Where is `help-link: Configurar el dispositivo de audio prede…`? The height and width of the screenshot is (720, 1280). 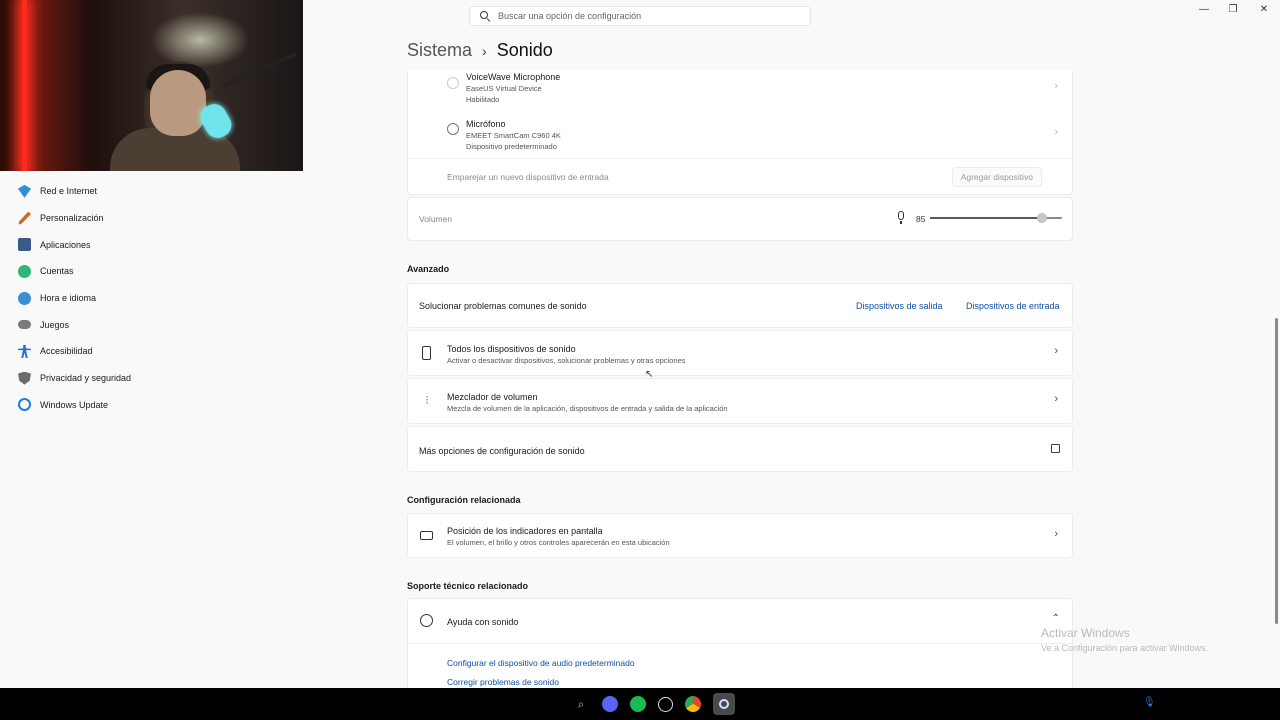 help-link: Configurar el dispositivo de audio prede… is located at coordinates (541, 663).